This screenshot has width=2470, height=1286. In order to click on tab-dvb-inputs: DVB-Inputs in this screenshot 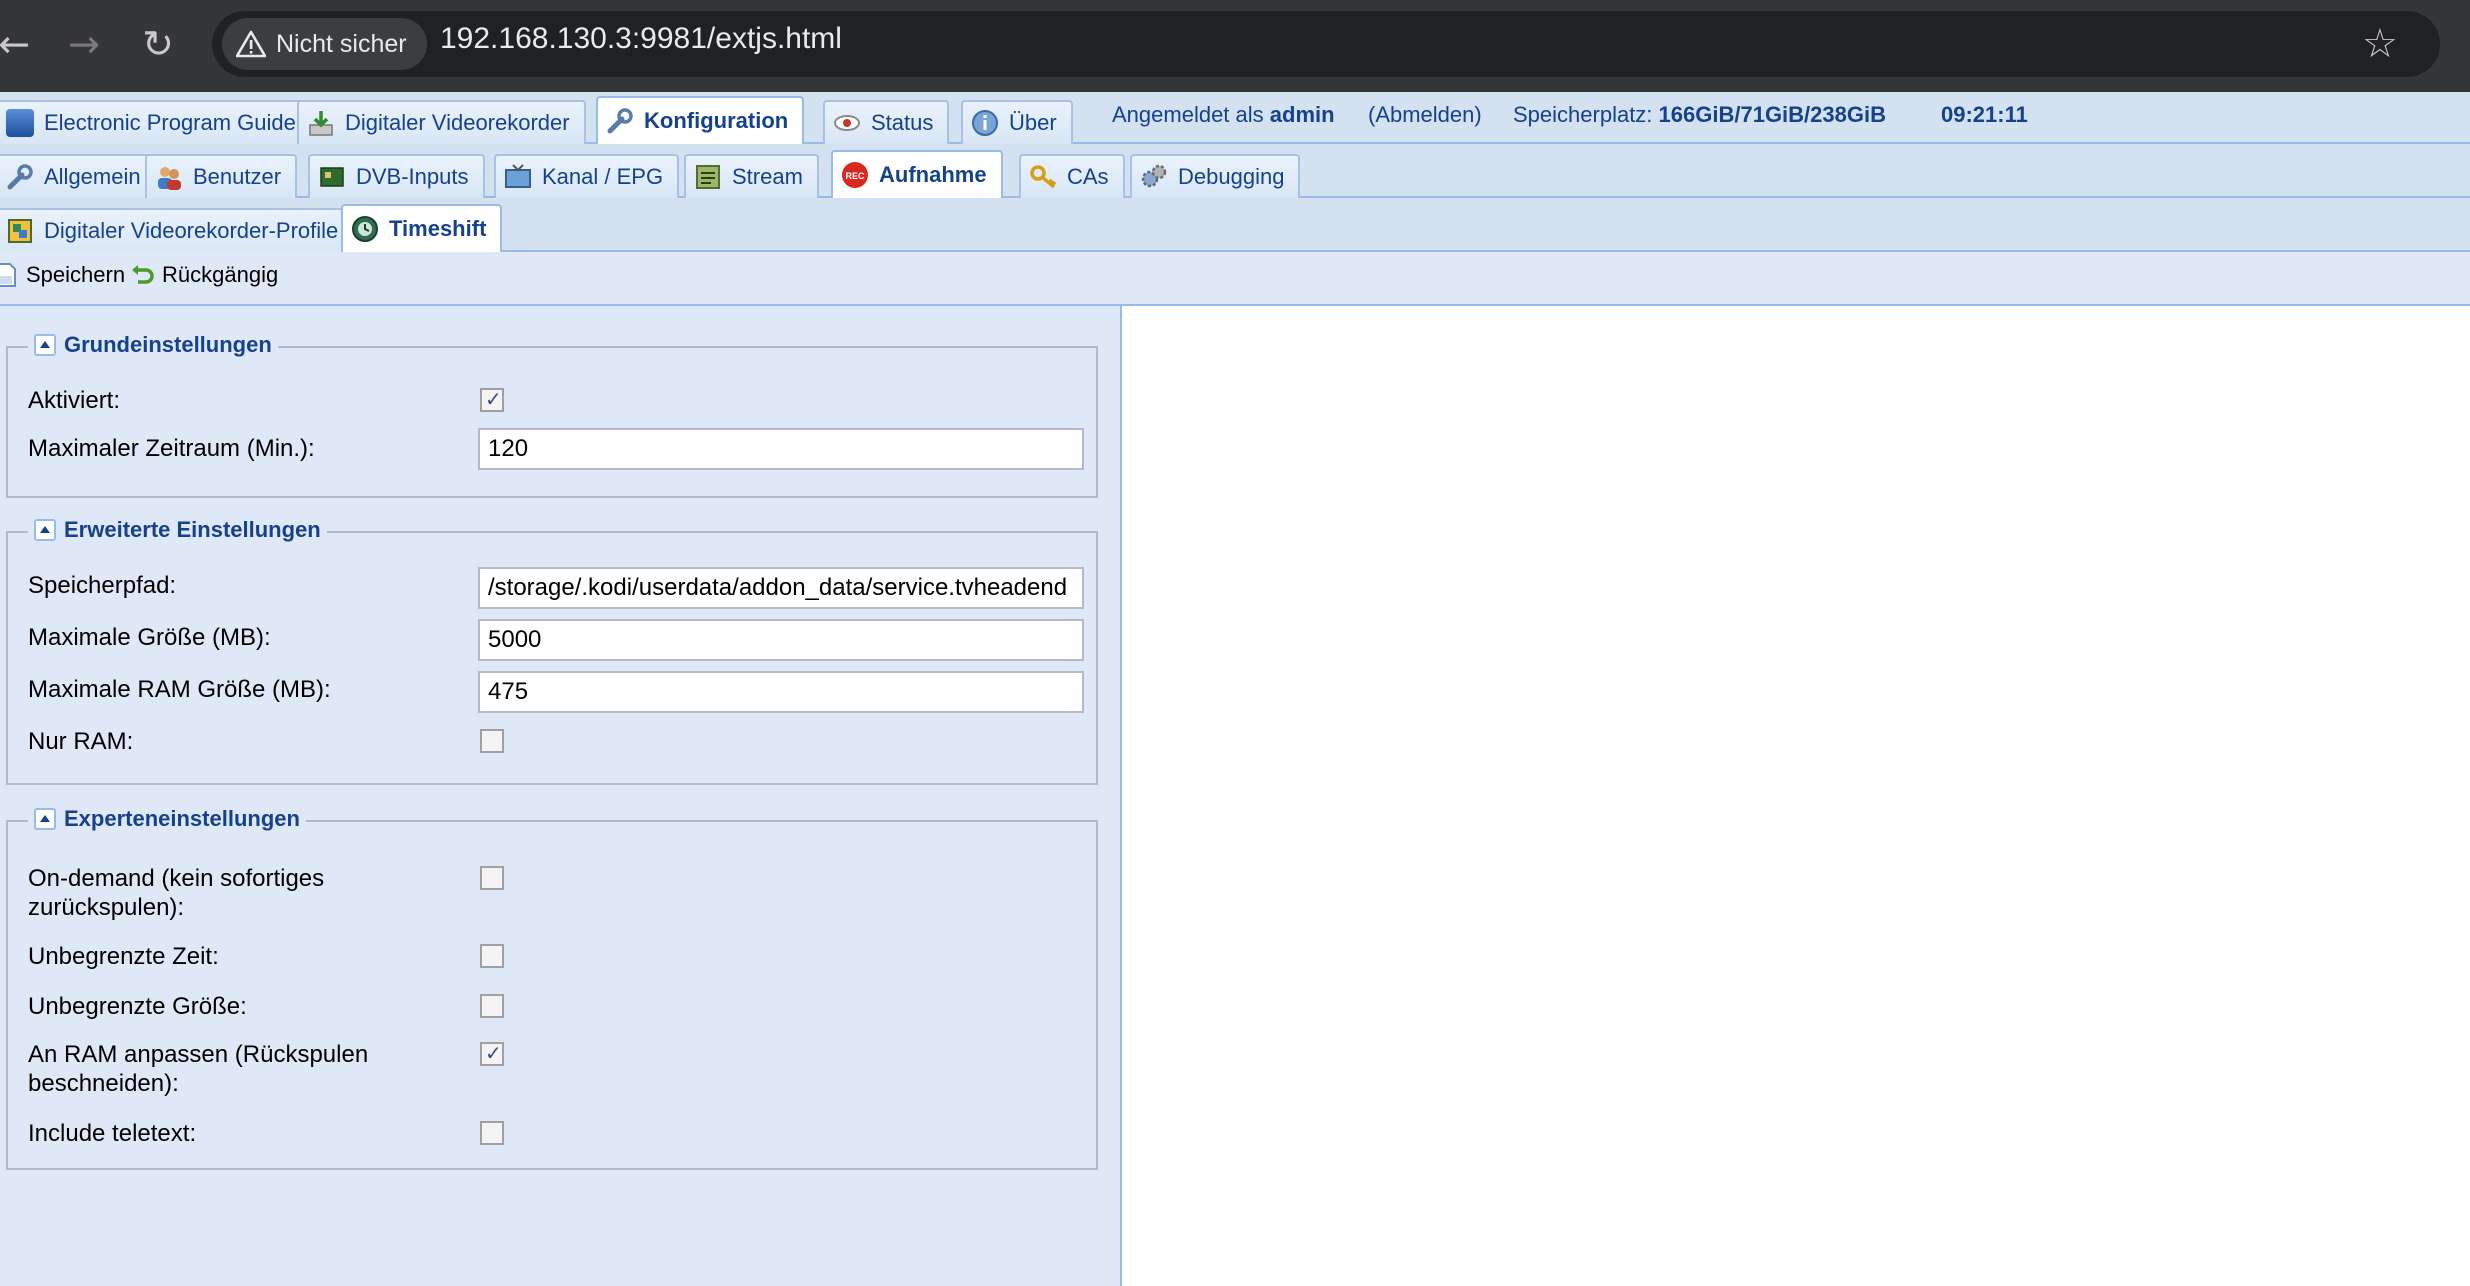, I will do `click(396, 176)`.